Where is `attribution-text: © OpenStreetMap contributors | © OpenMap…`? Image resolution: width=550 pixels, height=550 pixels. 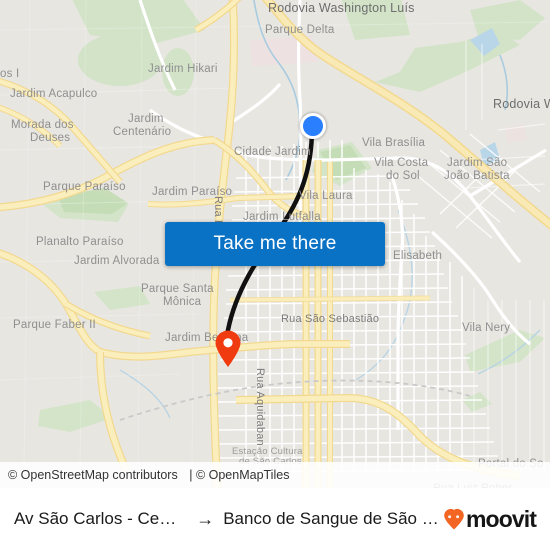
attribution-text: © OpenStreetMap contributors | © OpenMap… is located at coordinates (144, 475).